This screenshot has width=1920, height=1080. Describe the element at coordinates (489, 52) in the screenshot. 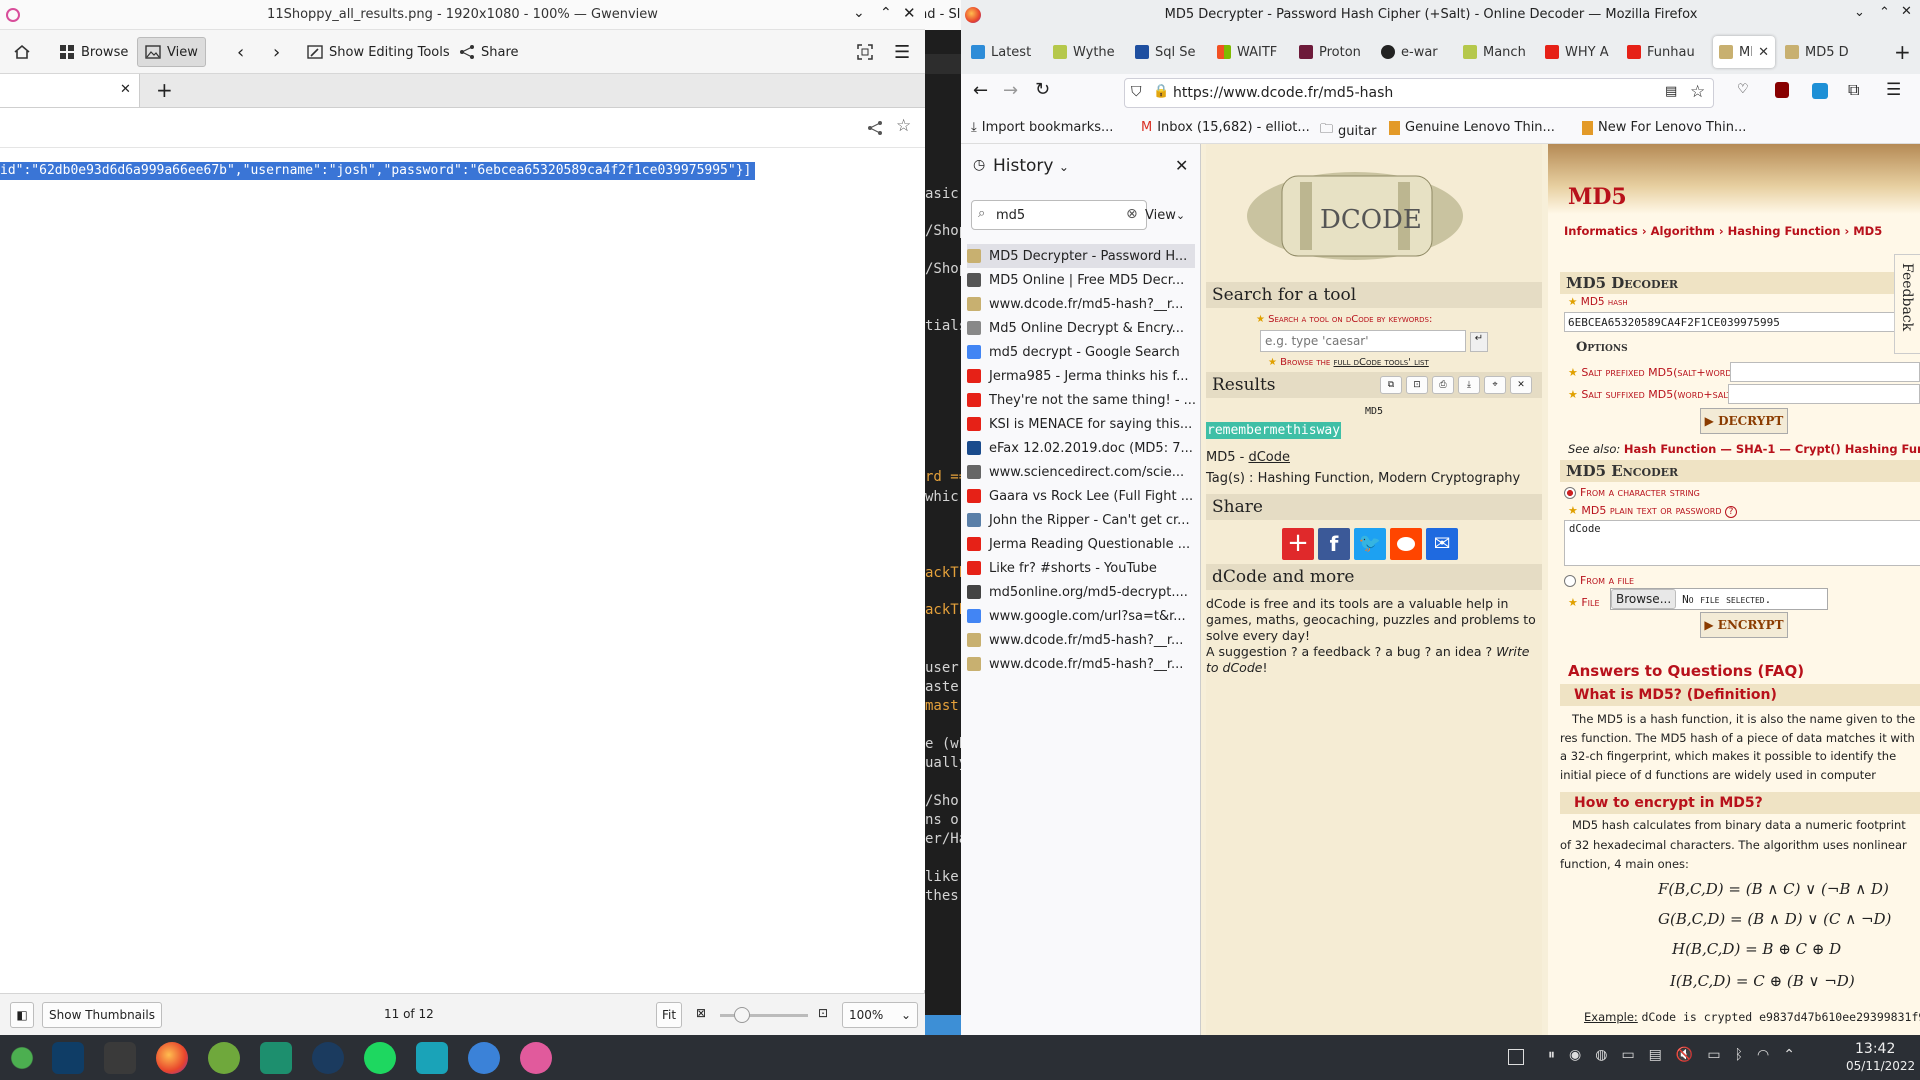

I see `share-button: Share` at that location.